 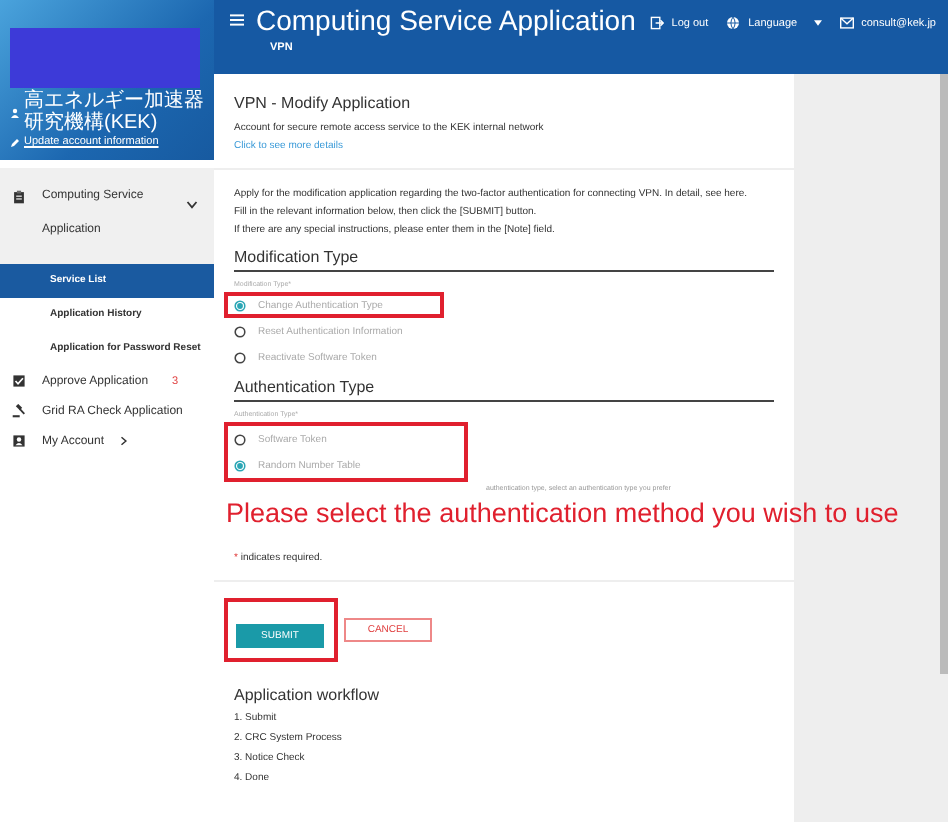 I want to click on caret-icon, so click(x=817, y=23).